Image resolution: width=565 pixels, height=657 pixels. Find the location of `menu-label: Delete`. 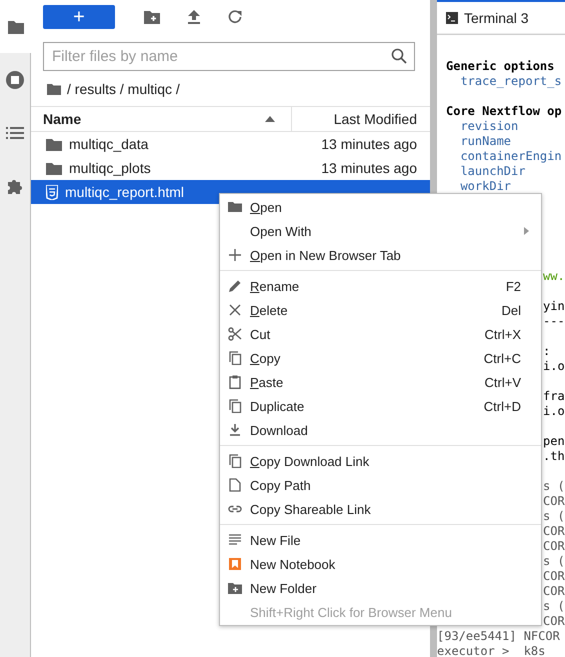

menu-label: Delete is located at coordinates (269, 310).